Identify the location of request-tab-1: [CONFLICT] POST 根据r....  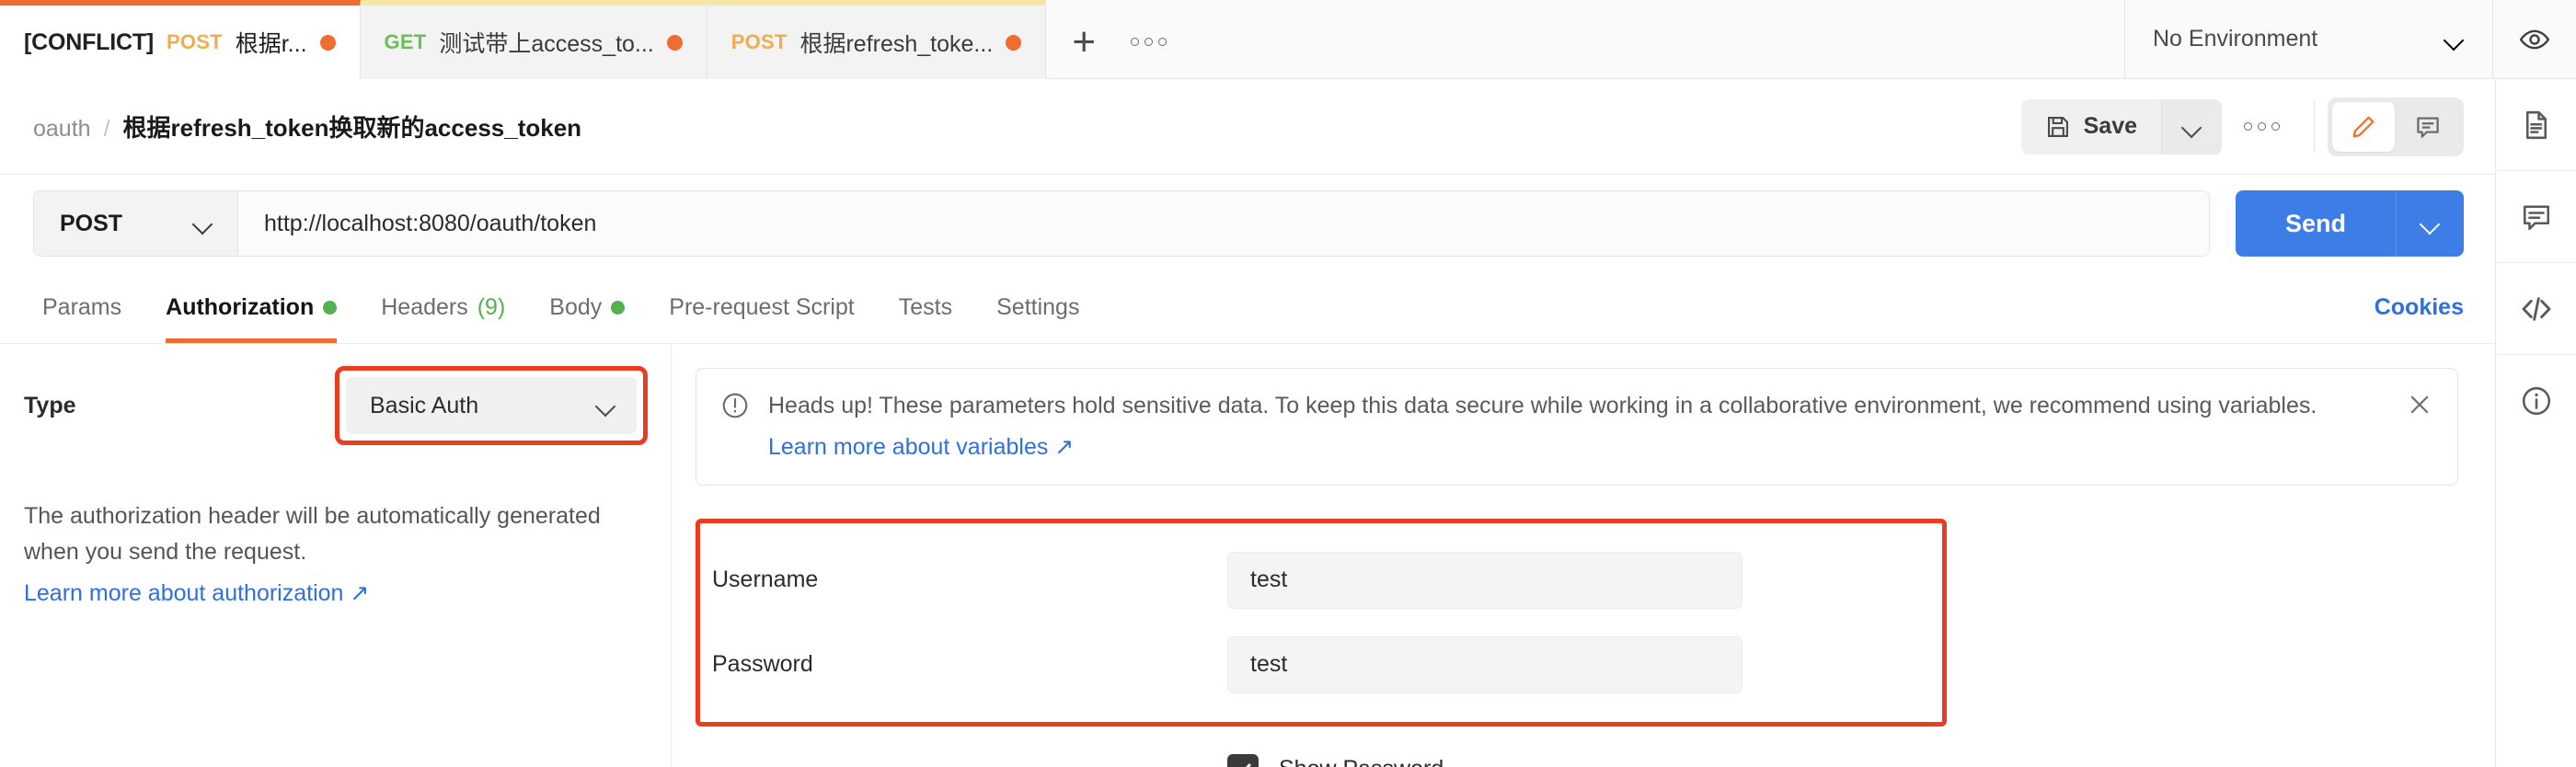
(180, 39).